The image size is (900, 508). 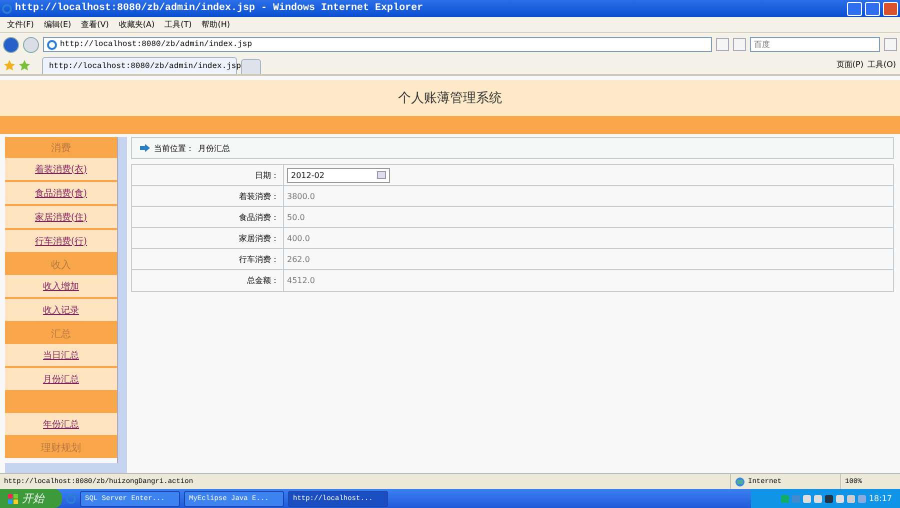 I want to click on stop-button, so click(x=739, y=44).